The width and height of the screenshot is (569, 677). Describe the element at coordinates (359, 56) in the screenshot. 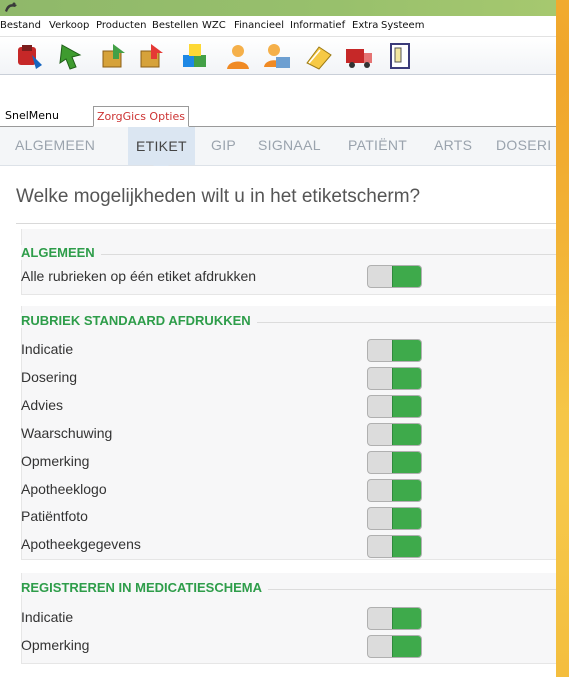

I see `truck-icon` at that location.